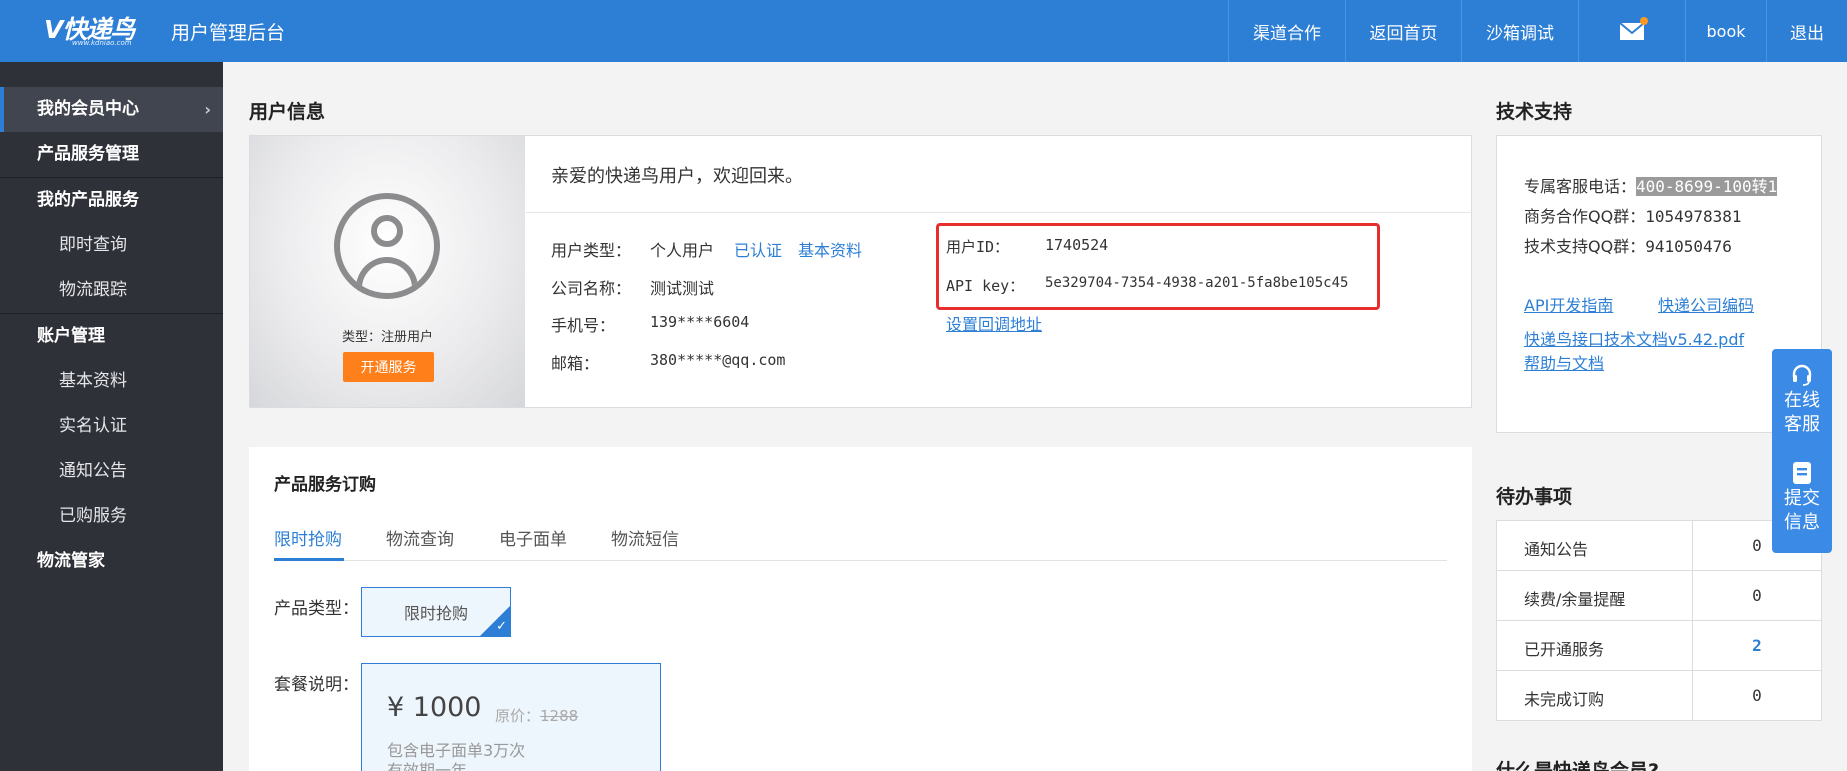  I want to click on check-icon: ✓, so click(501, 626).